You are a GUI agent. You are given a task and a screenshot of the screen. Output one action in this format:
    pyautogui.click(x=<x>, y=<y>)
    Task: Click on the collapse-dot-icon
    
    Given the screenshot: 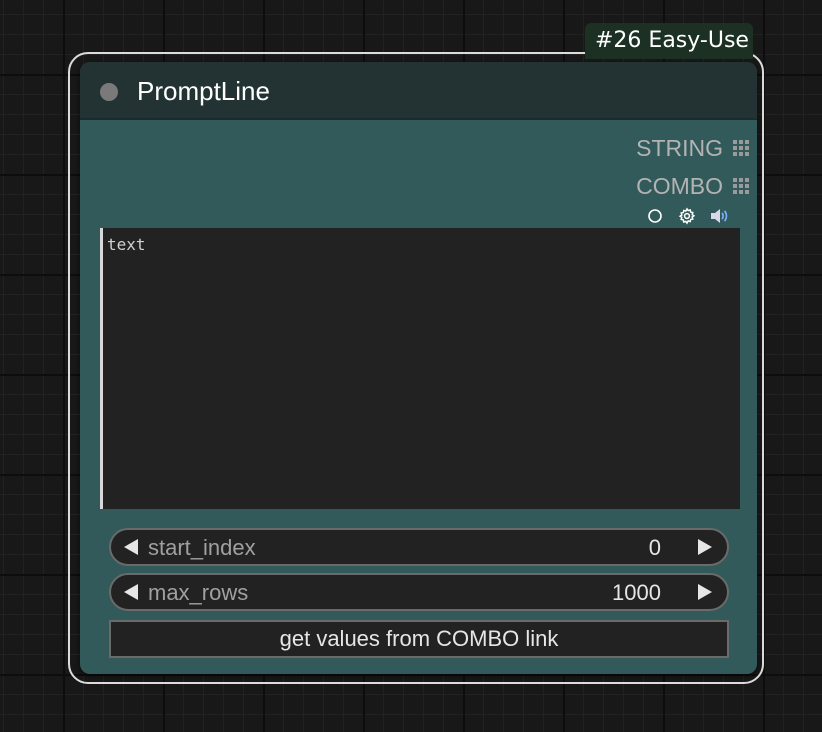 What is the action you would take?
    pyautogui.click(x=109, y=92)
    